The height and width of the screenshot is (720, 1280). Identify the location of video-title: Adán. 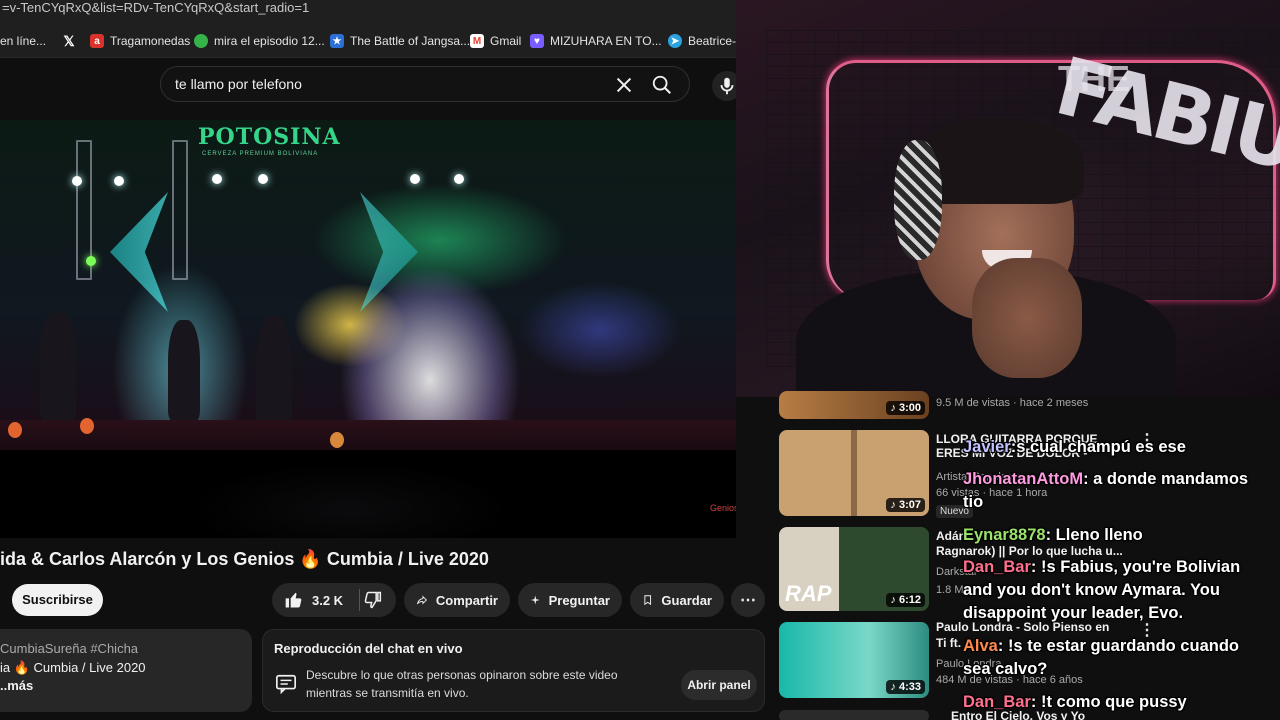
(951, 536).